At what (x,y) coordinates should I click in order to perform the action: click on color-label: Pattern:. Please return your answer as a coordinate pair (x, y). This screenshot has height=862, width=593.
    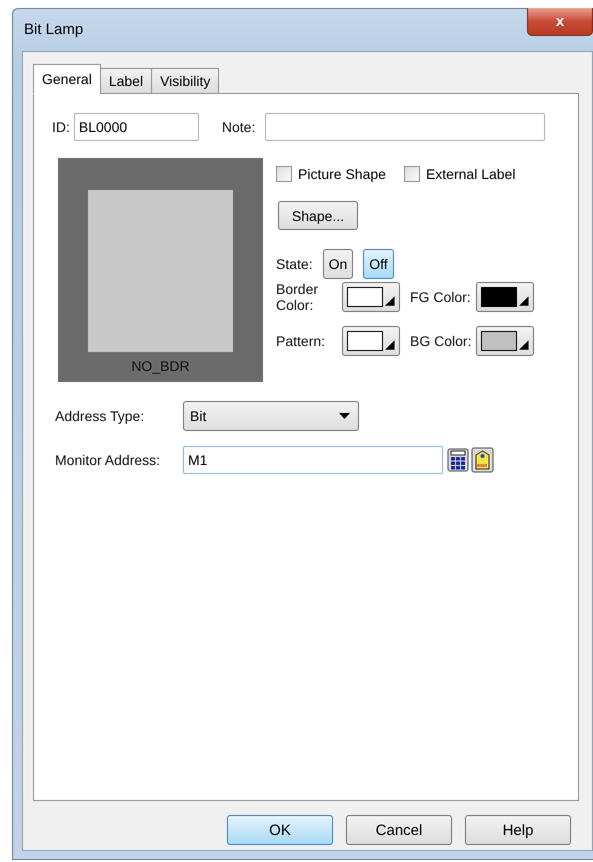
    Looking at the image, I should click on (301, 341).